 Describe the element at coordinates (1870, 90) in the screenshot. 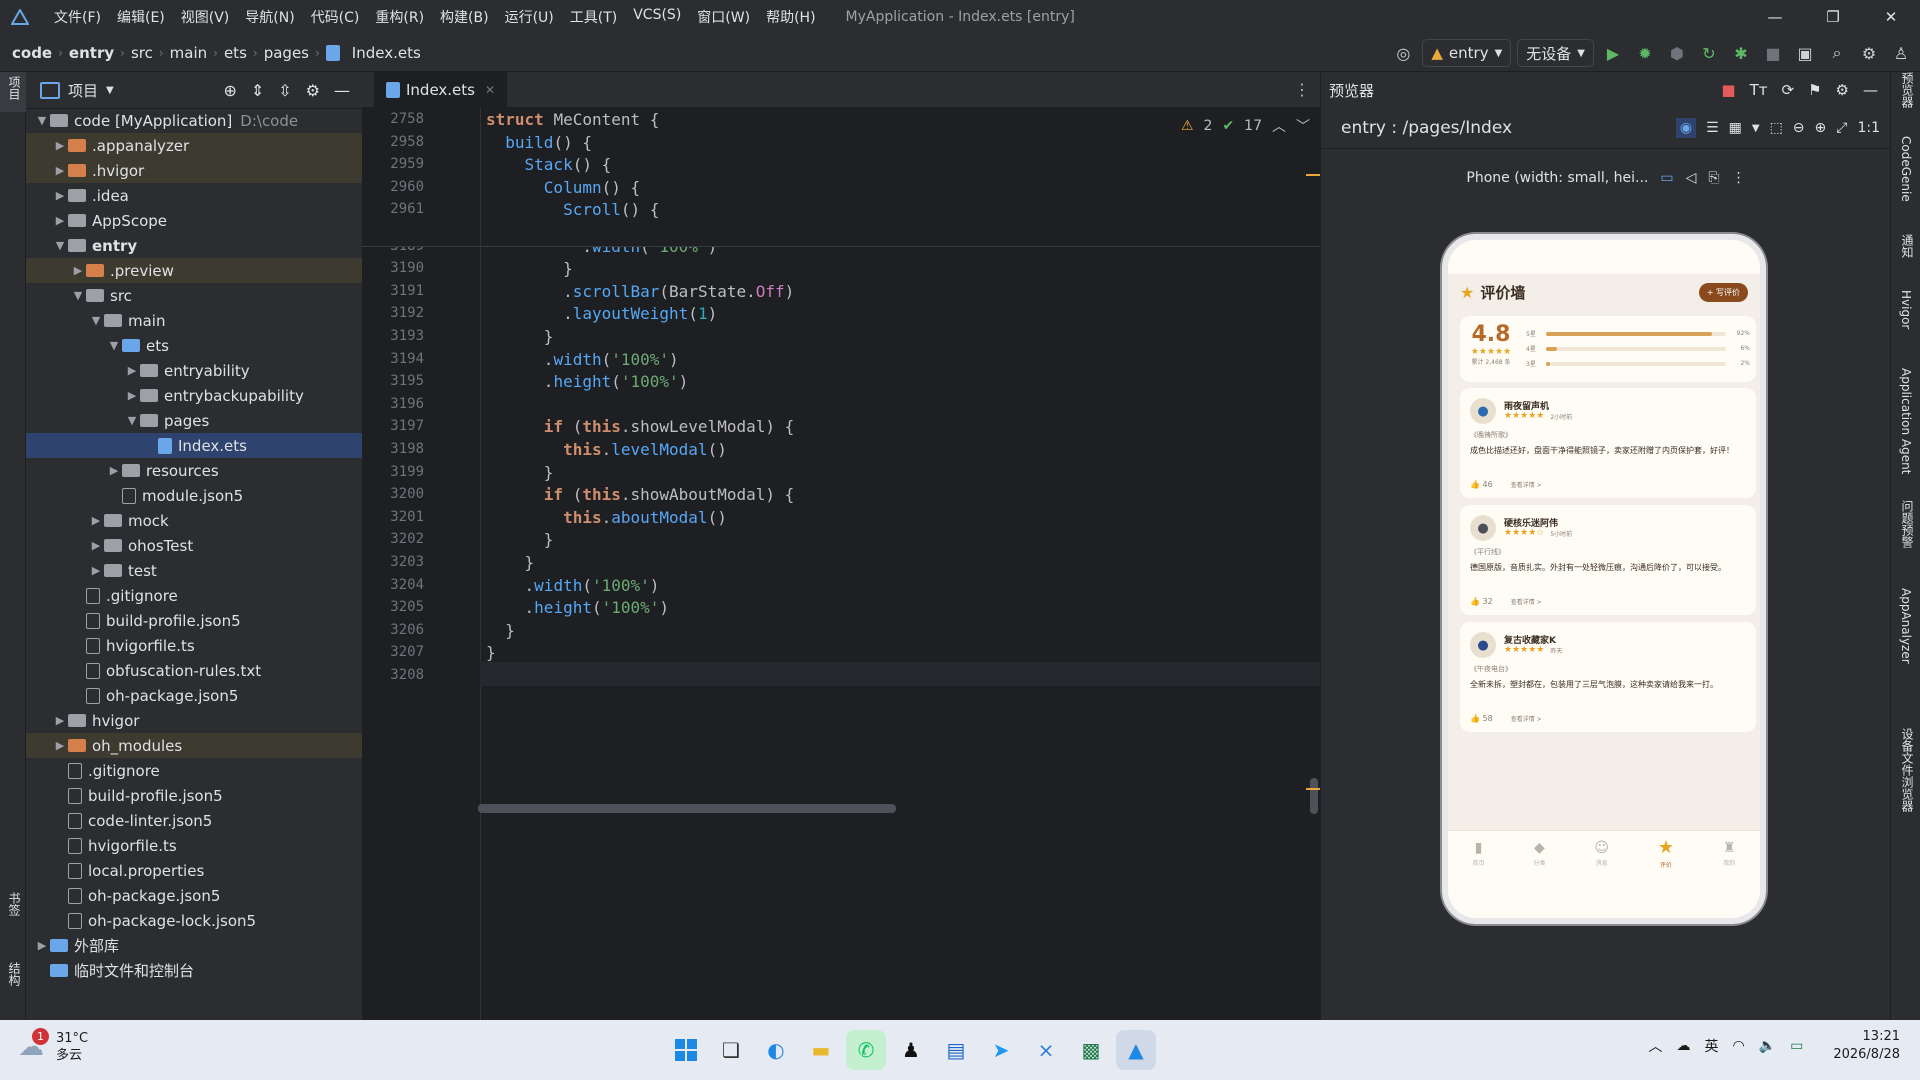

I see `hide-preview-icon: —` at that location.